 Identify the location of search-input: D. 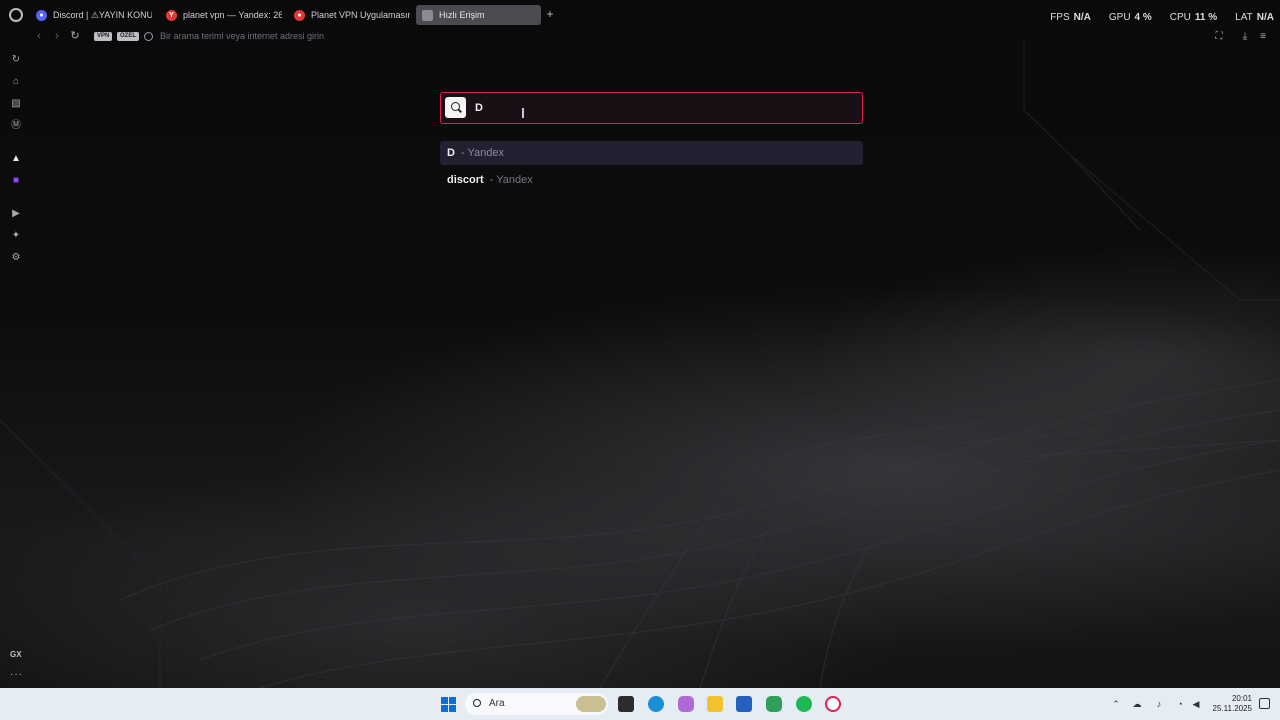
(479, 108).